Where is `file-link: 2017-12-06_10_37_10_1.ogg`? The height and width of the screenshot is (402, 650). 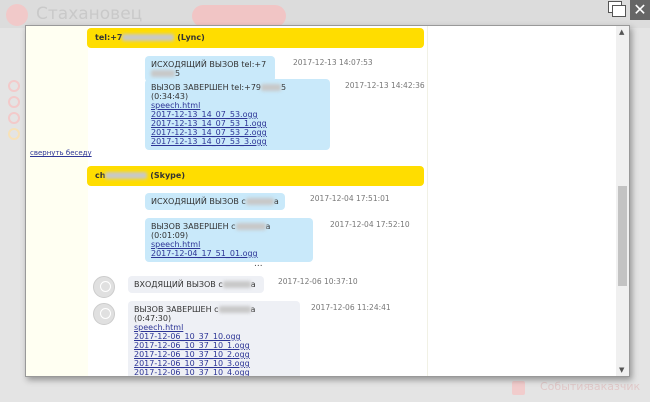
file-link: 2017-12-06_10_37_10_1.ogg is located at coordinates (214, 345).